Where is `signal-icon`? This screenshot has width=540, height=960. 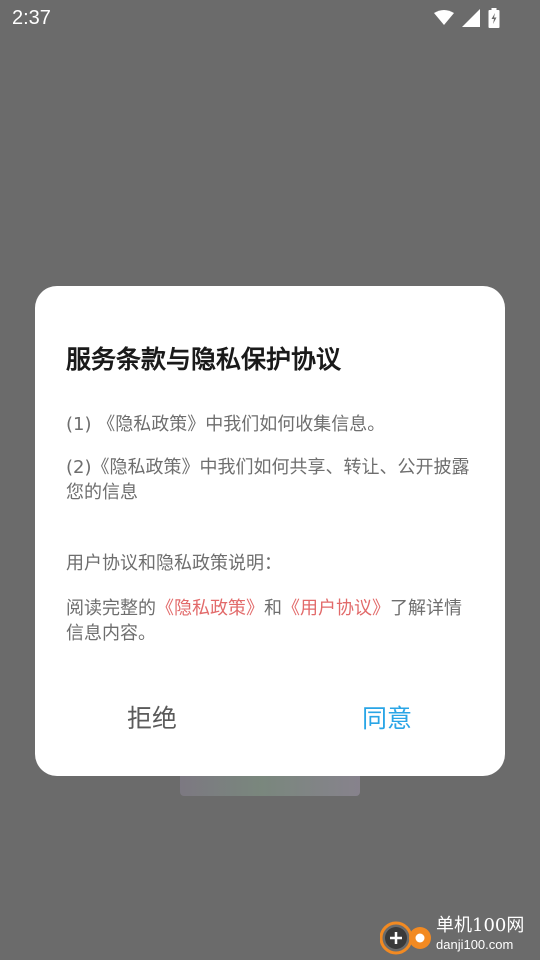 signal-icon is located at coordinates (471, 18).